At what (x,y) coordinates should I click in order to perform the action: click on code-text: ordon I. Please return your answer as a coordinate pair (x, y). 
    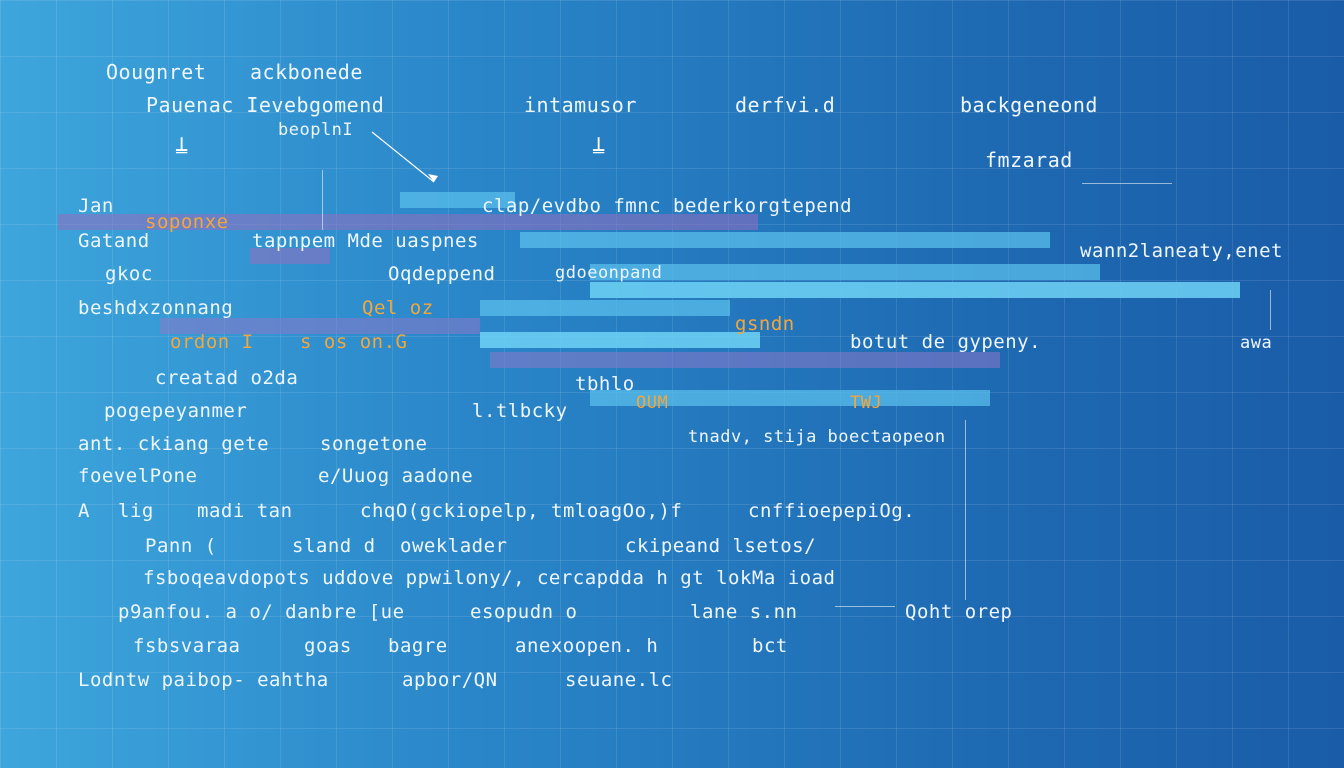
    Looking at the image, I should click on (212, 342).